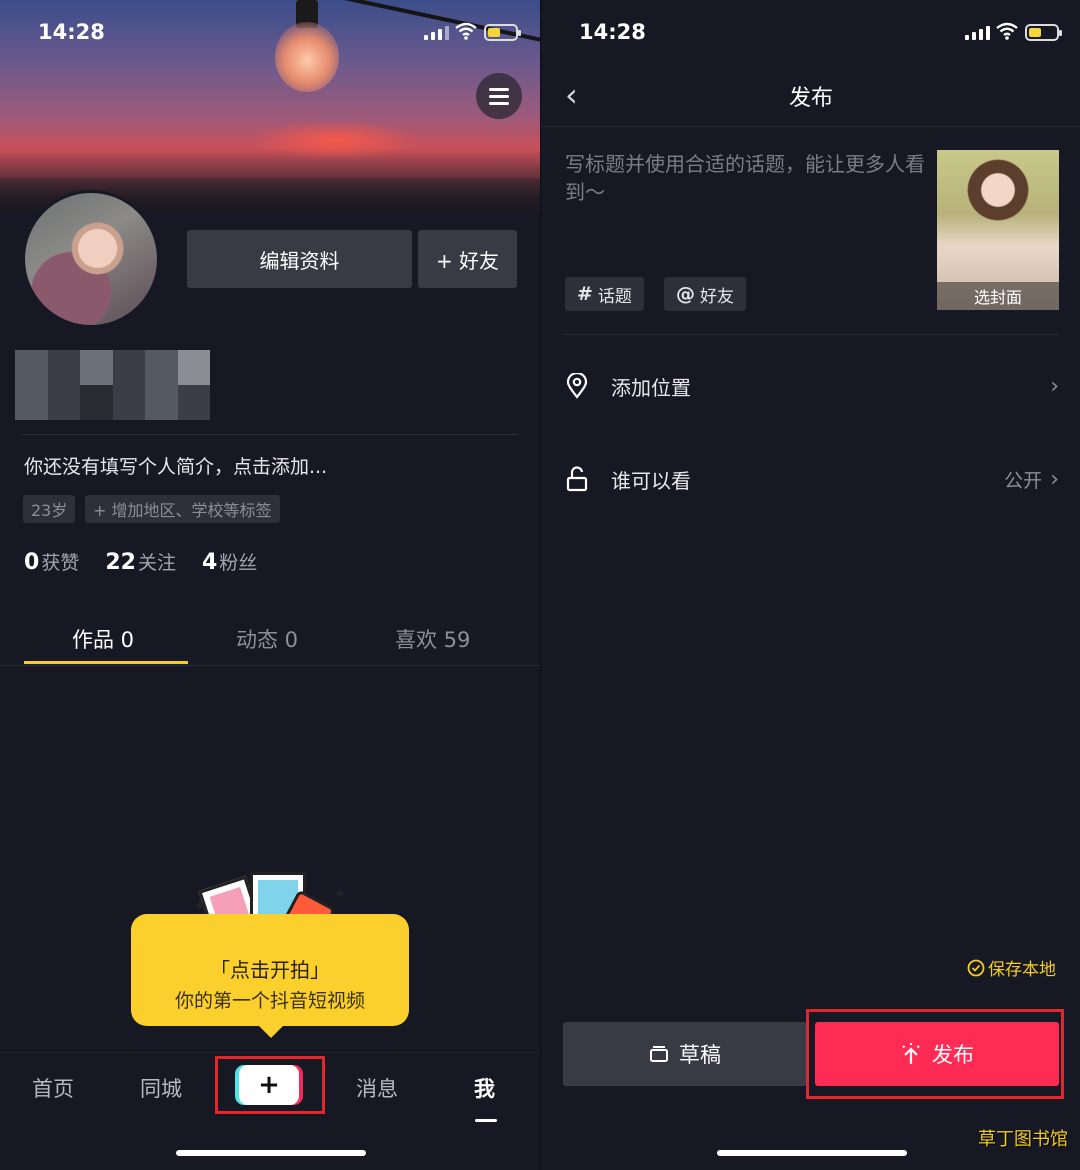 This screenshot has width=1080, height=1170. Describe the element at coordinates (467, 259) in the screenshot. I see `add-friend-button: + 好友` at that location.